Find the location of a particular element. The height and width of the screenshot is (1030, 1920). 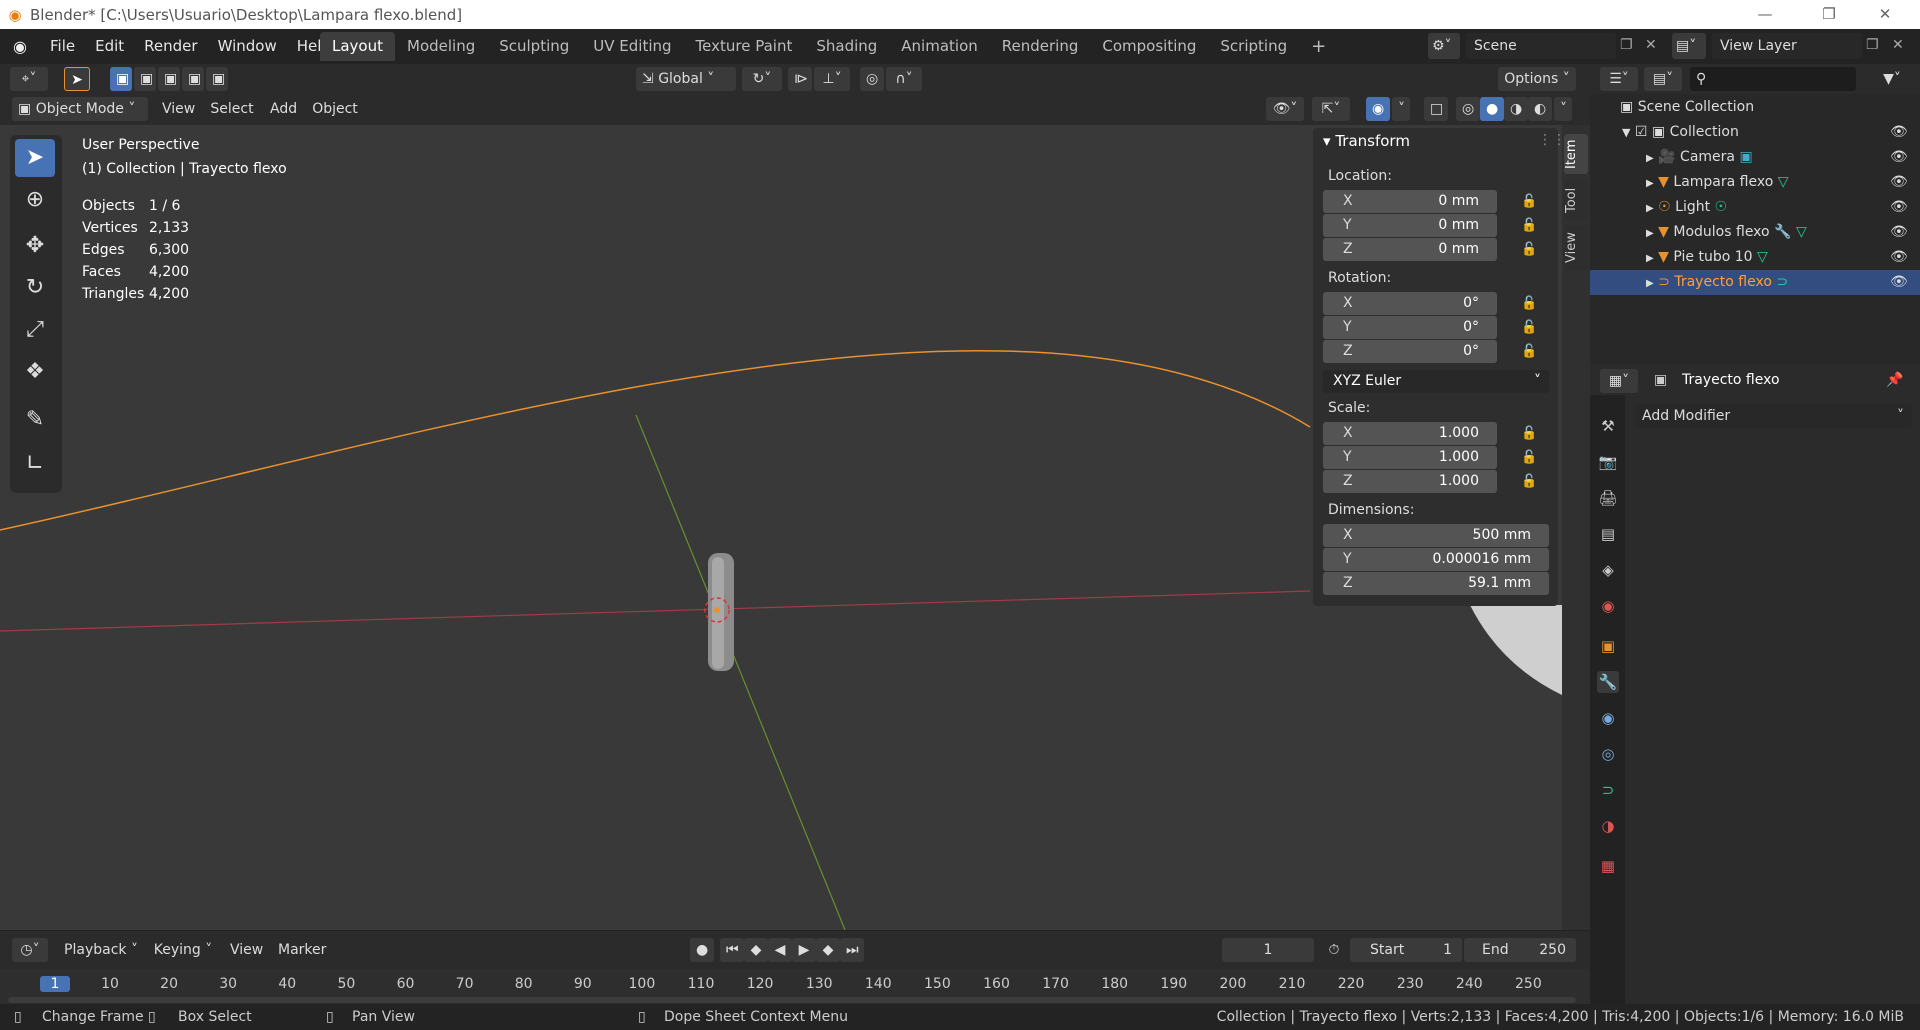

checkbox-icon: ☑ is located at coordinates (1641, 132).